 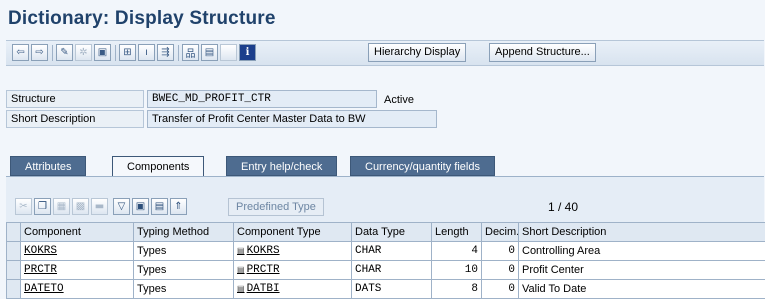 What do you see at coordinates (293, 289) in the screenshot?
I see `component-type-cell: ▤DATBI` at bounding box center [293, 289].